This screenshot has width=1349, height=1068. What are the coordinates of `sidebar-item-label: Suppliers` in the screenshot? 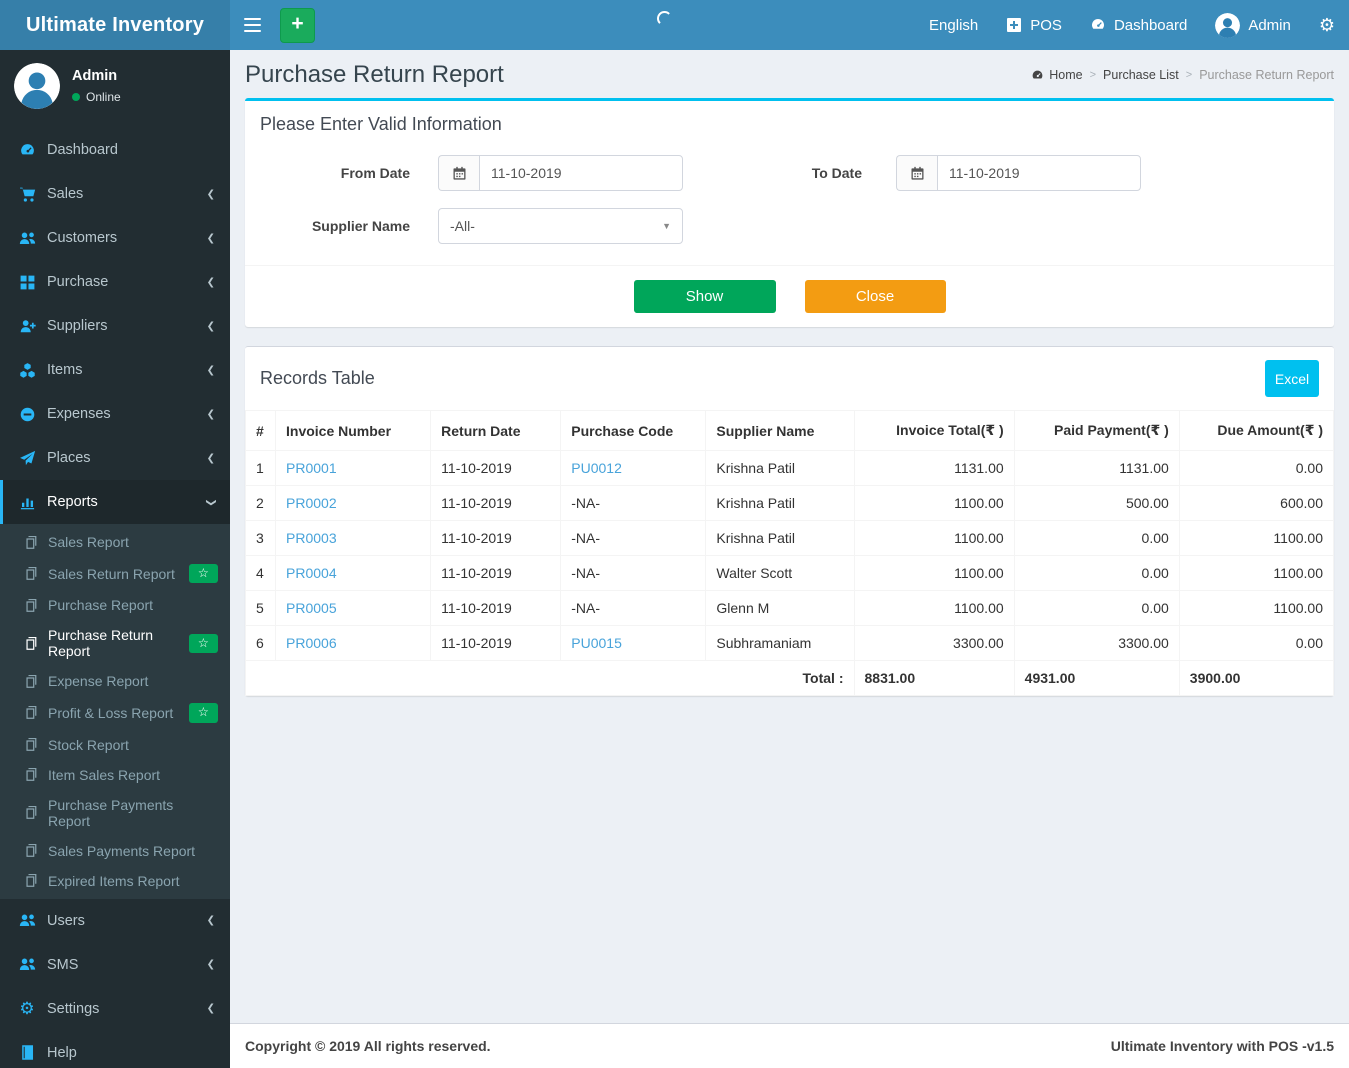 It's located at (77, 326).